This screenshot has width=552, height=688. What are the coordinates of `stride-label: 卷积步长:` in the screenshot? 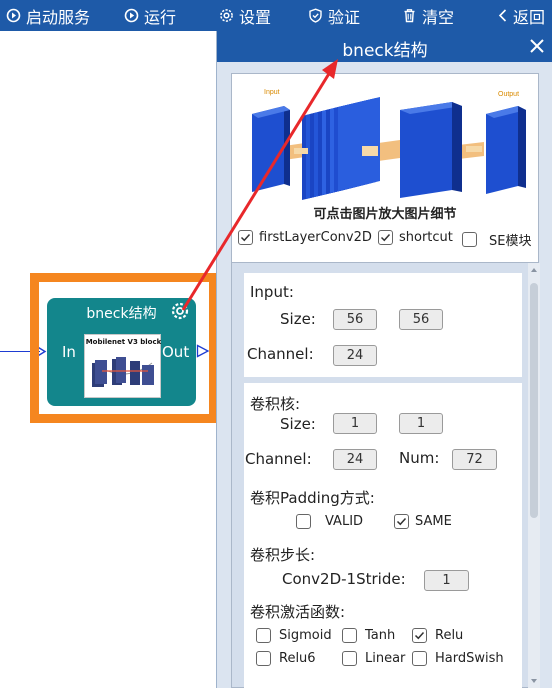 It's located at (283, 555).